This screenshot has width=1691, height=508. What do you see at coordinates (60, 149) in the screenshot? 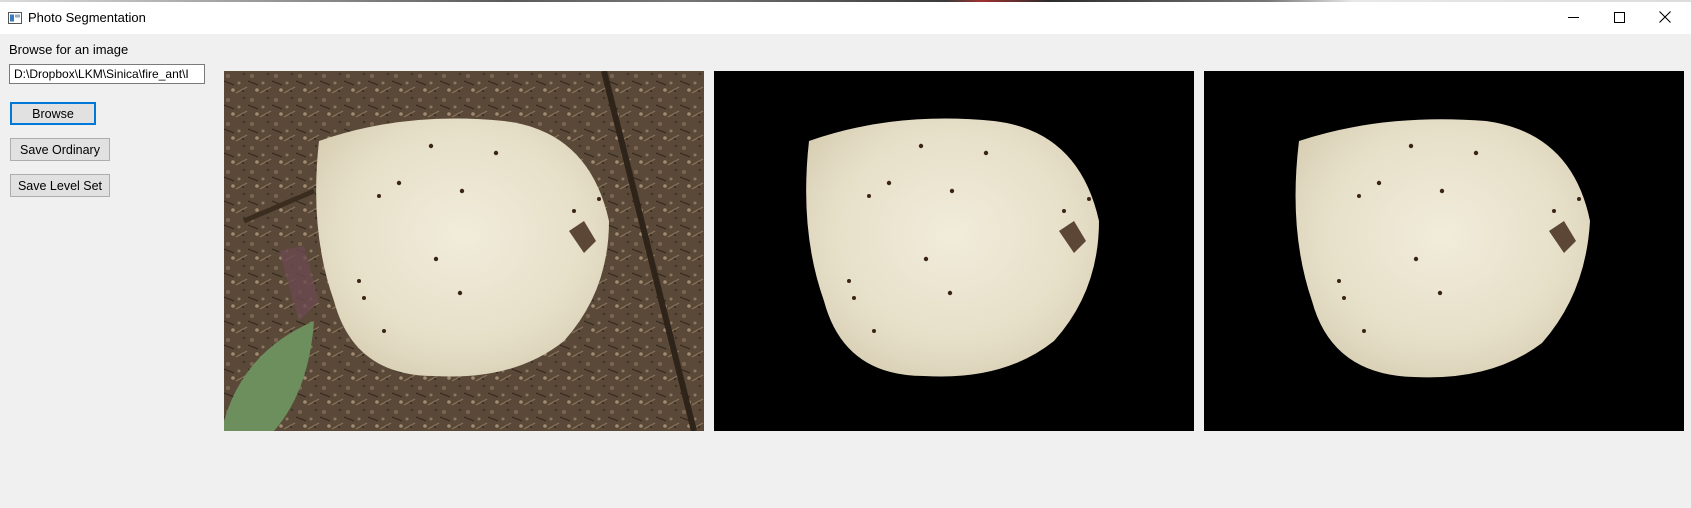
I see `save-ordinary-button: Save Ordinary` at bounding box center [60, 149].